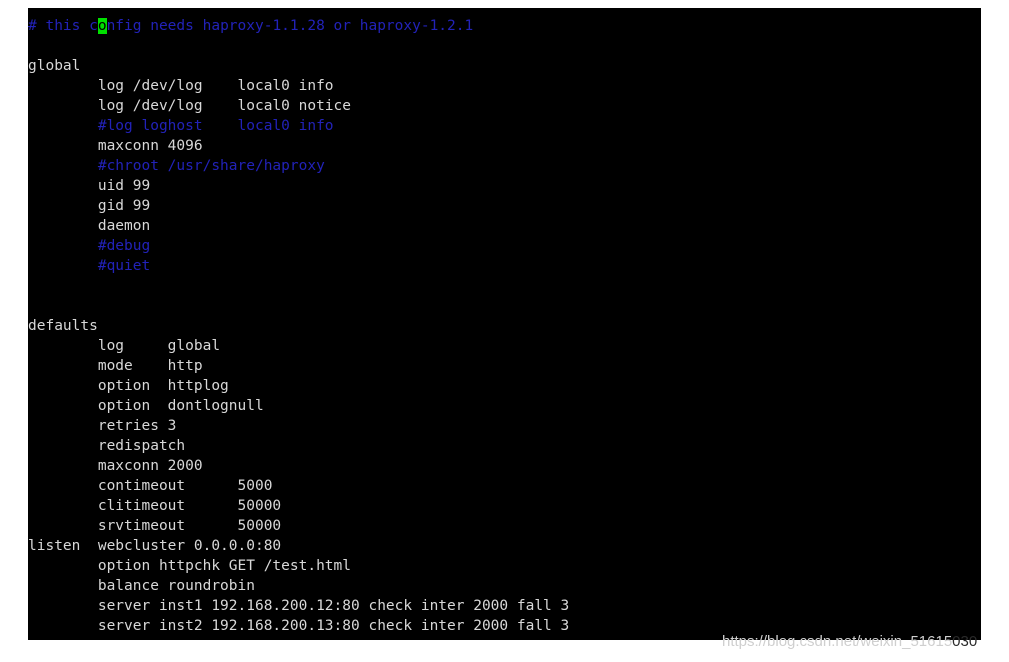 The width and height of the screenshot is (1009, 662). I want to click on watermark-text-dark: 030, so click(965, 641).